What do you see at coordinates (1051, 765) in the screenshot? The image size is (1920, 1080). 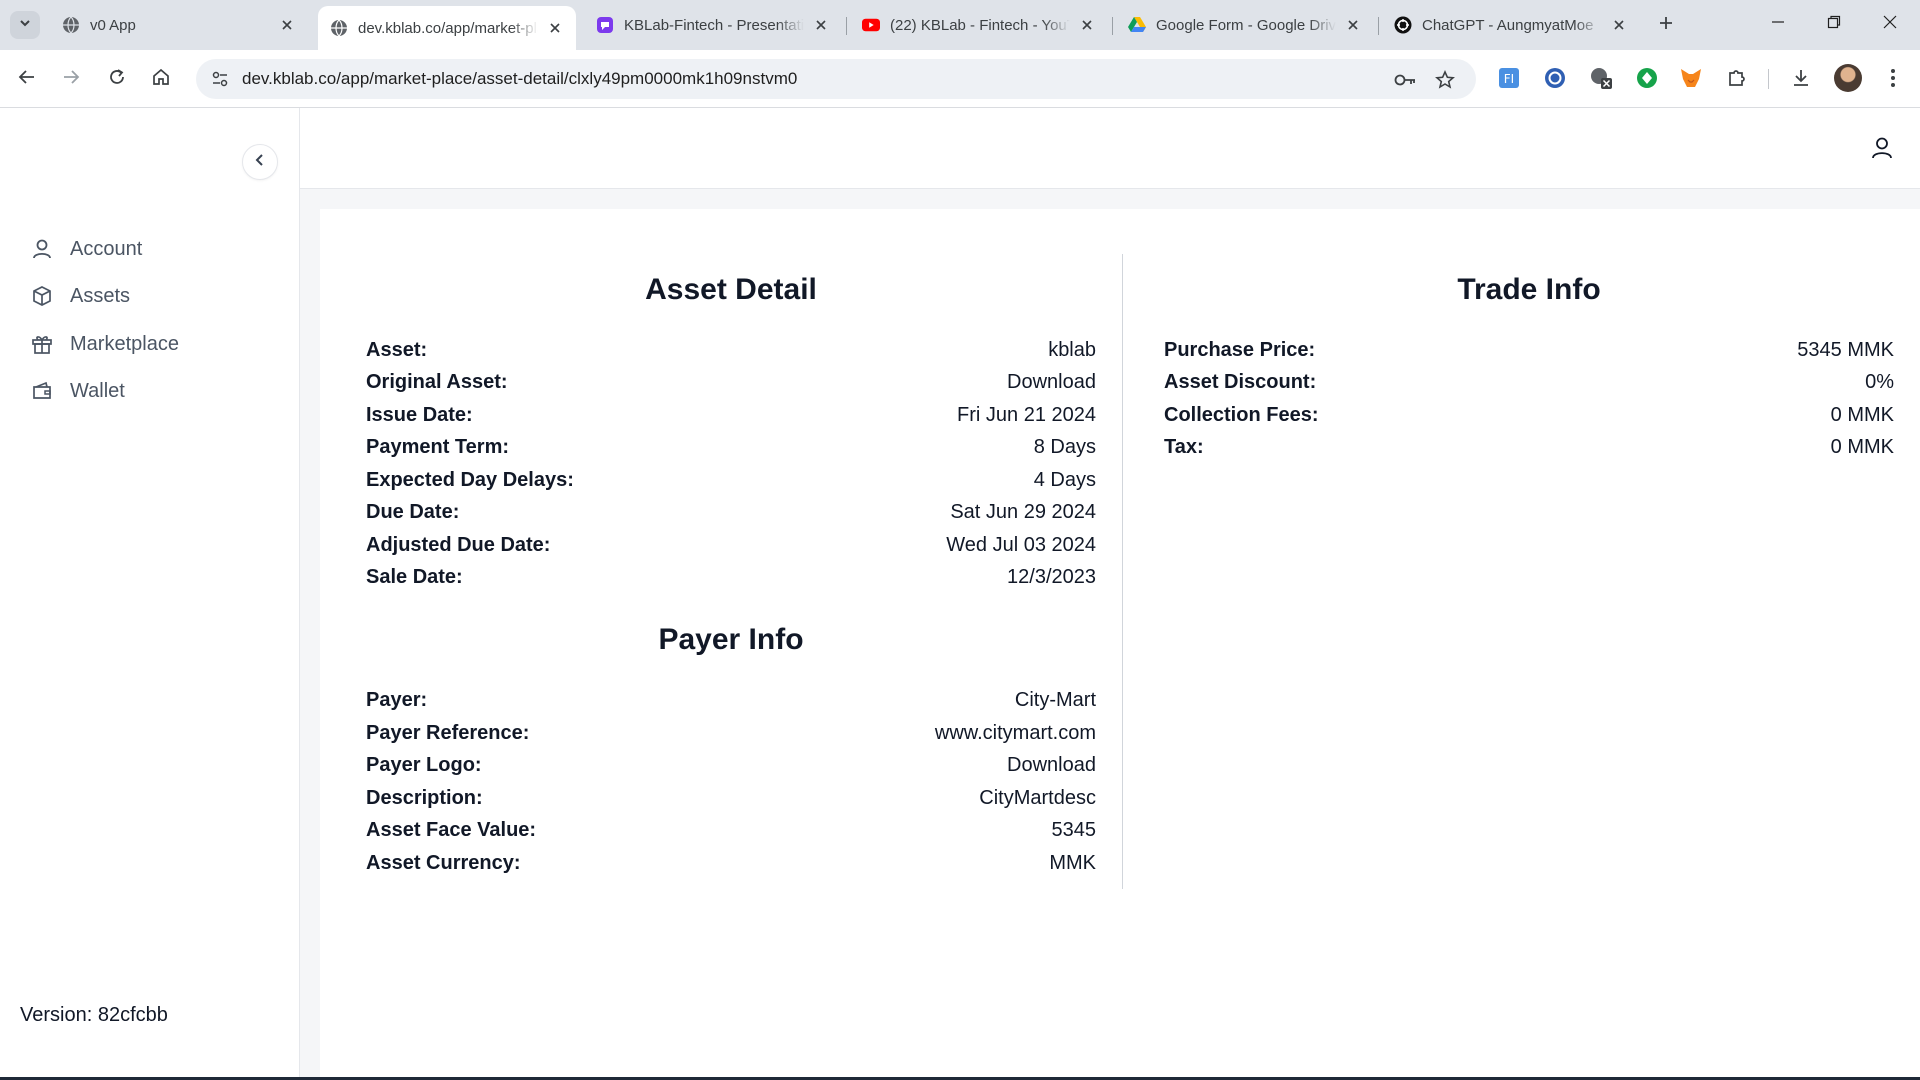 I see `payer-logo-download-link: Download` at bounding box center [1051, 765].